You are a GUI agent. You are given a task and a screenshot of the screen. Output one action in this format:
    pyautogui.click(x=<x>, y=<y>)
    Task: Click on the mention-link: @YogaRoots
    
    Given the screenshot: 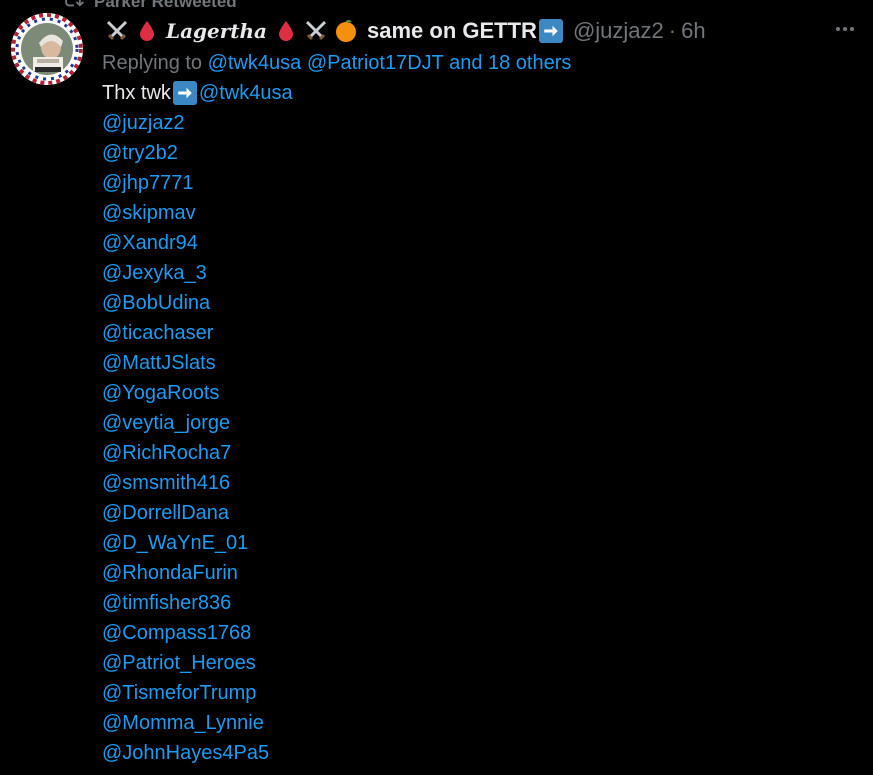 What is the action you would take?
    pyautogui.click(x=482, y=393)
    